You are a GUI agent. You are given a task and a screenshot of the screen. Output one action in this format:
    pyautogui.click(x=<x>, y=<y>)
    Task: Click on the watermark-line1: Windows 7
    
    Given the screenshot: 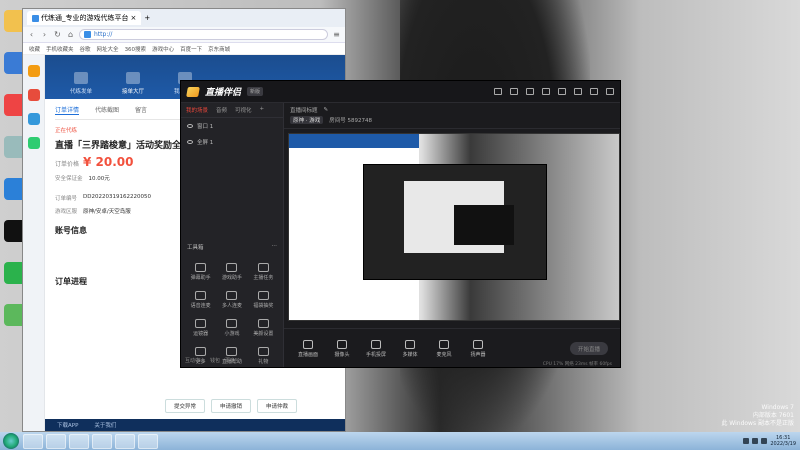 What is the action you would take?
    pyautogui.click(x=777, y=407)
    